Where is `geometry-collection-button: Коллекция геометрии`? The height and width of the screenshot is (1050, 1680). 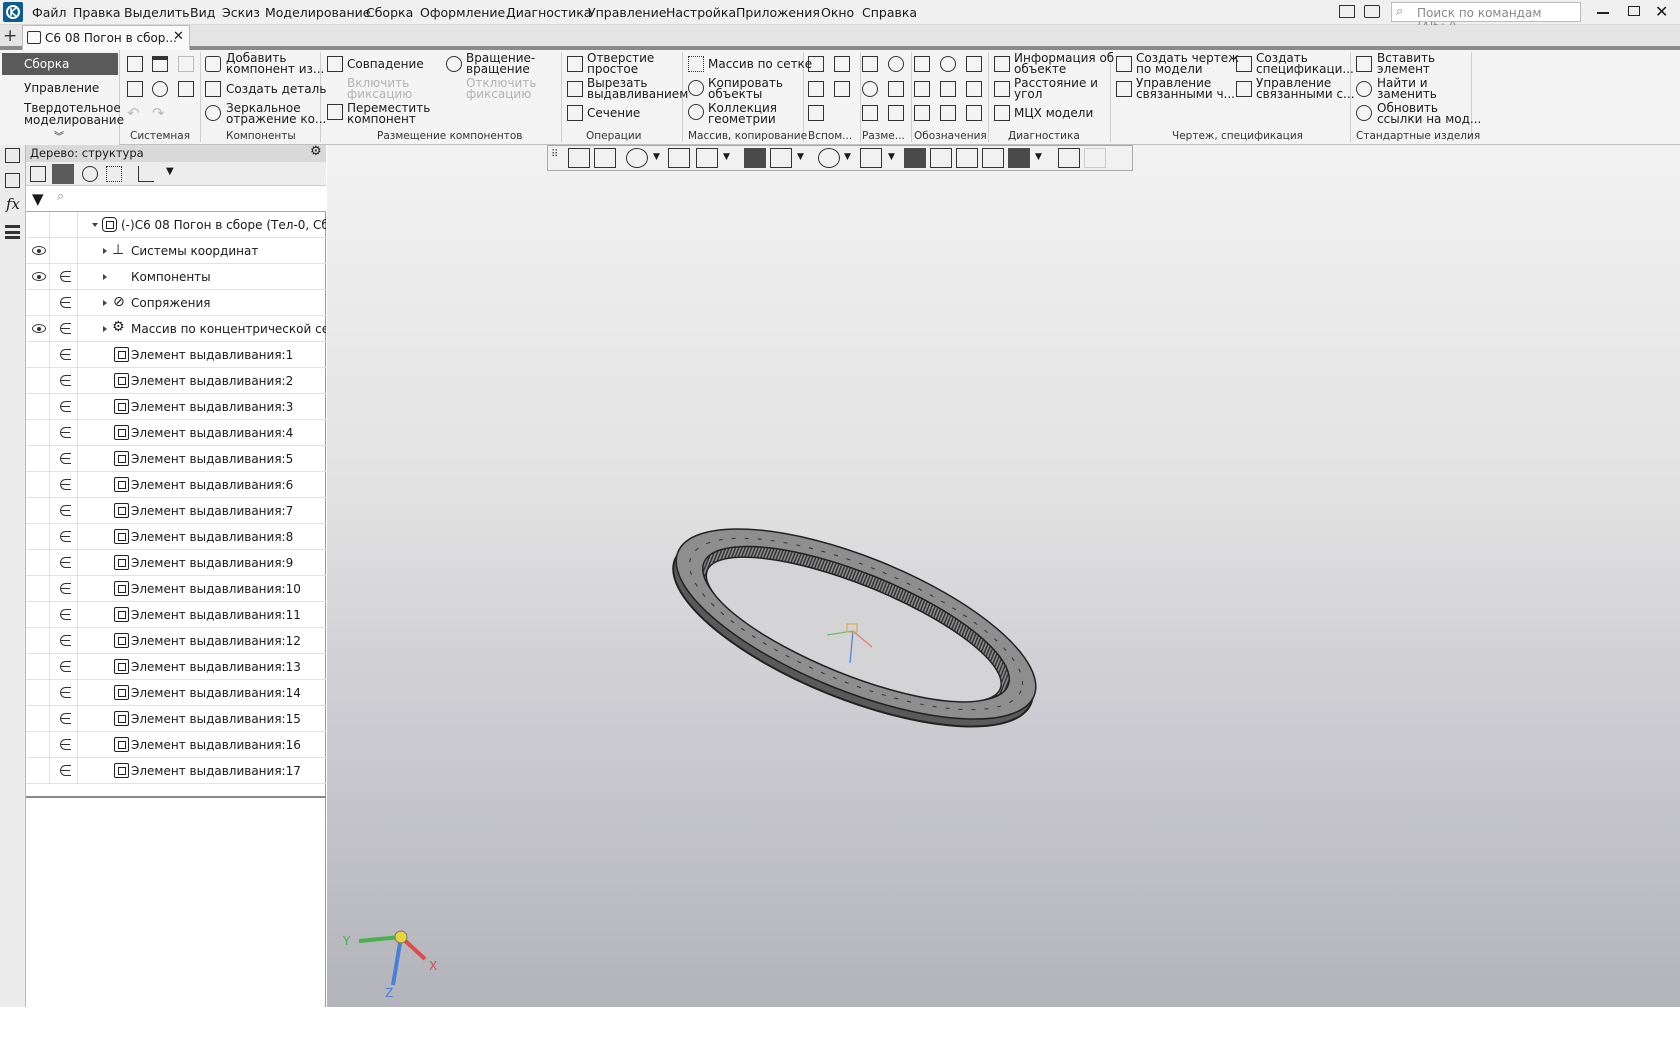 geometry-collection-button: Коллекция геометрии is located at coordinates (742, 113).